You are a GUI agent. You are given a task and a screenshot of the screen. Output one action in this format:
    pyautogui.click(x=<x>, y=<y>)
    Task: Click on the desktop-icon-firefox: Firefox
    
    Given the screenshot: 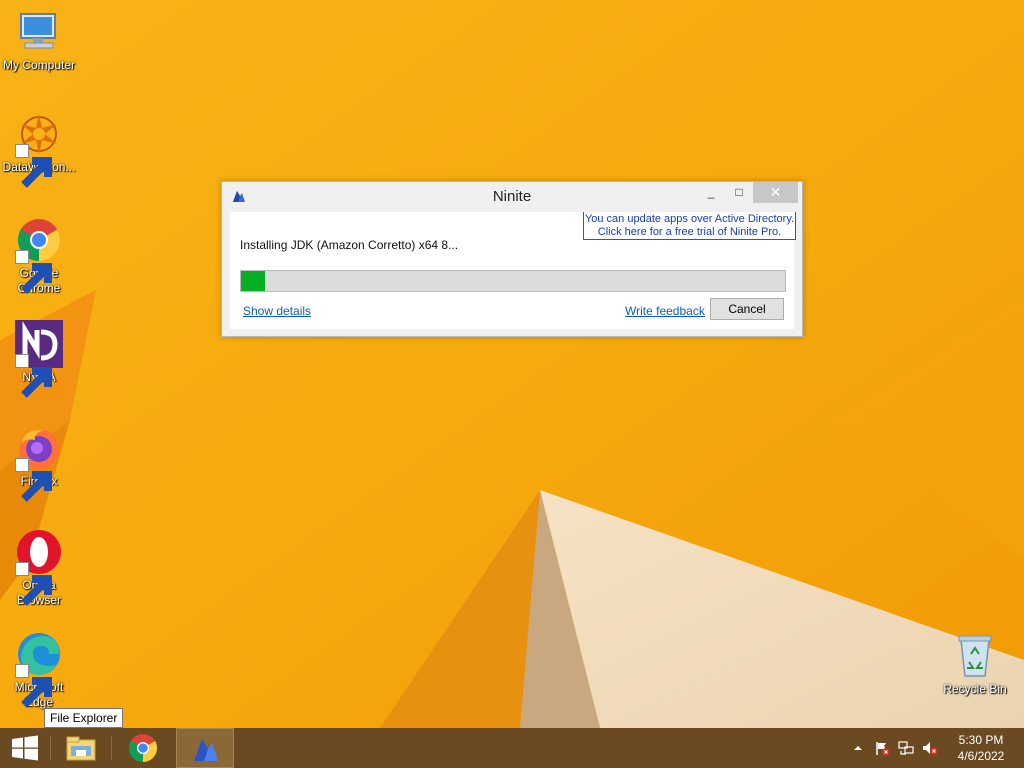 What is the action you would take?
    pyautogui.click(x=39, y=463)
    